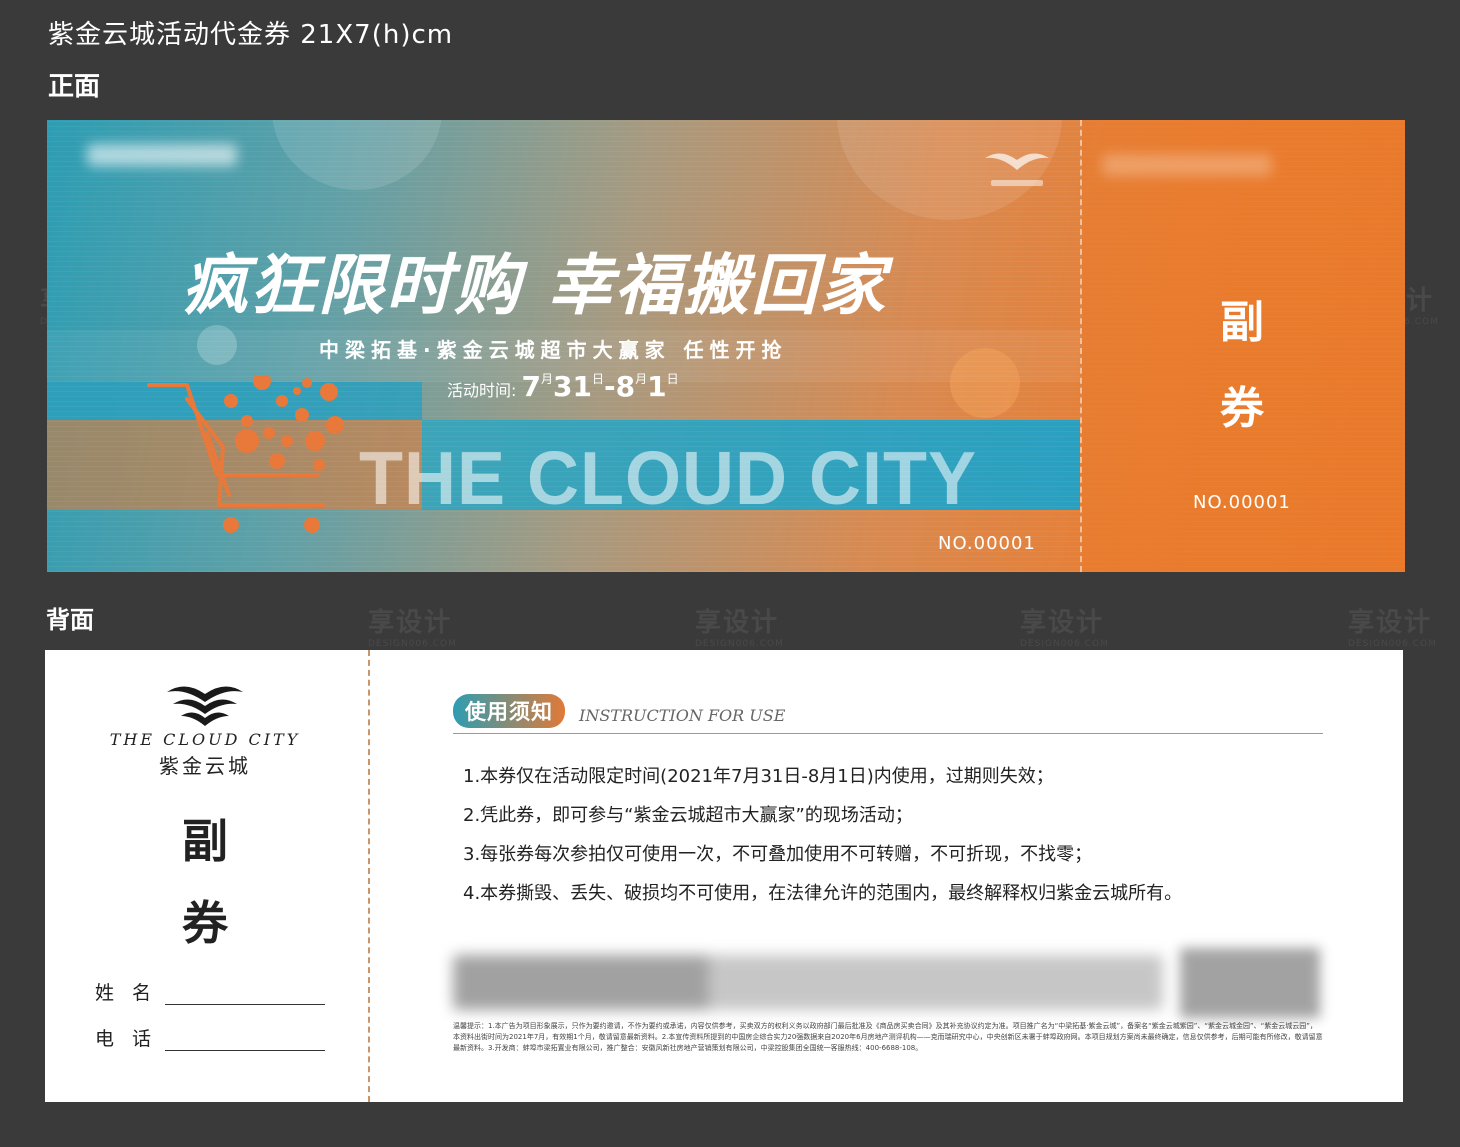 This screenshot has height=1147, width=1460. I want to click on activity-date: 活动时间: 7月31日-8月1日, so click(563, 386).